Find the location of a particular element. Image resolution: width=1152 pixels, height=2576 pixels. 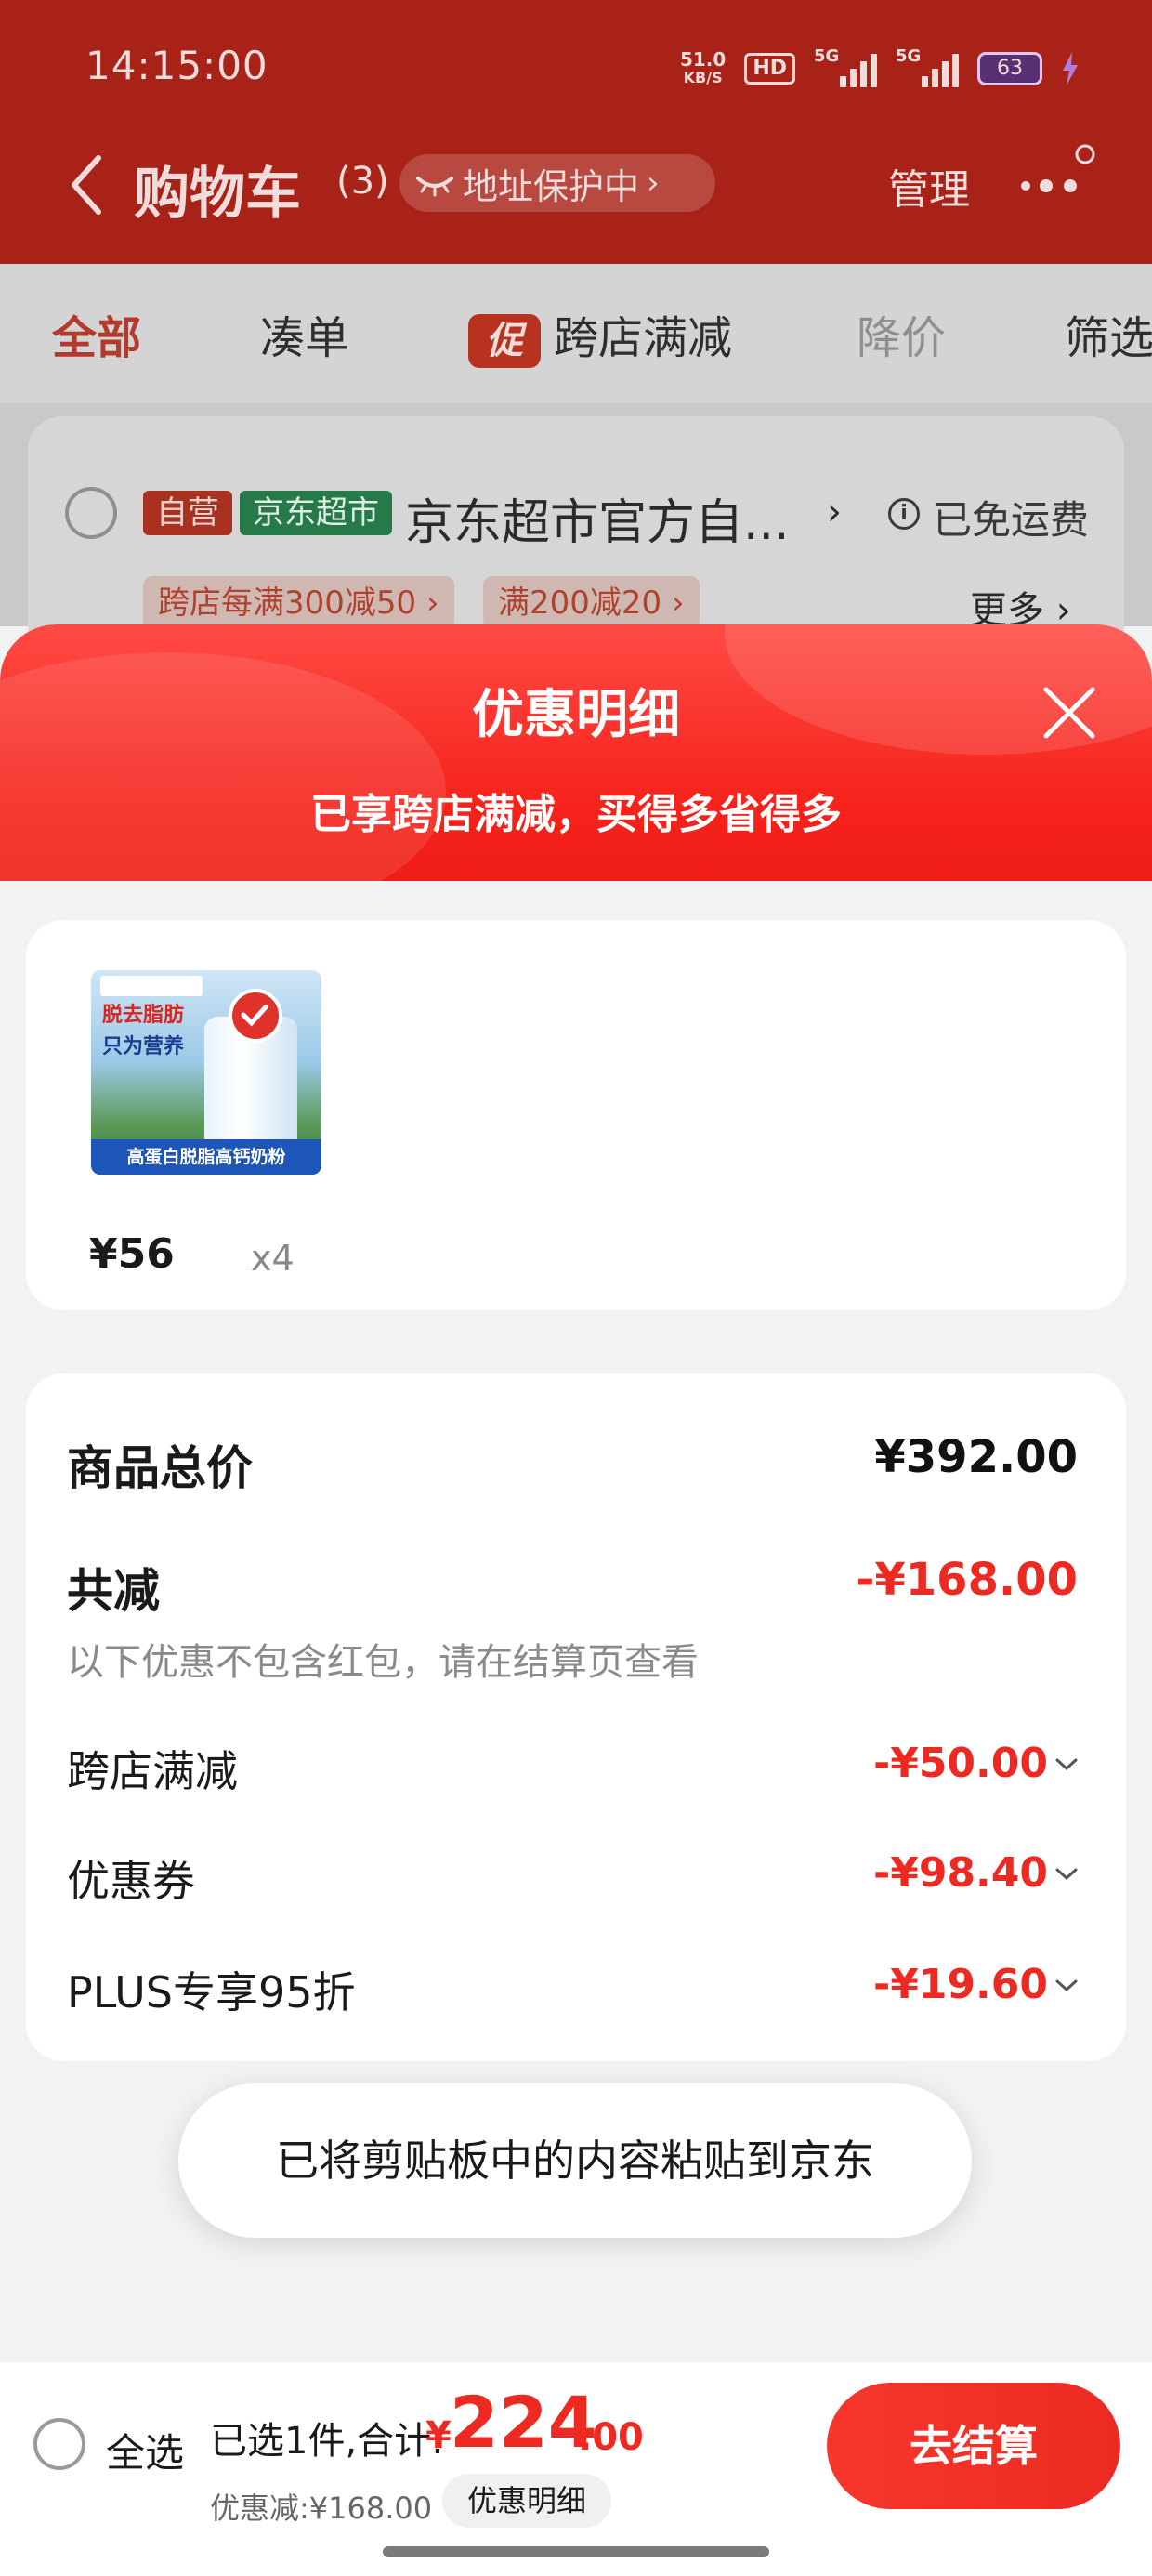

checkout-button: 去结算 is located at coordinates (973, 2446).